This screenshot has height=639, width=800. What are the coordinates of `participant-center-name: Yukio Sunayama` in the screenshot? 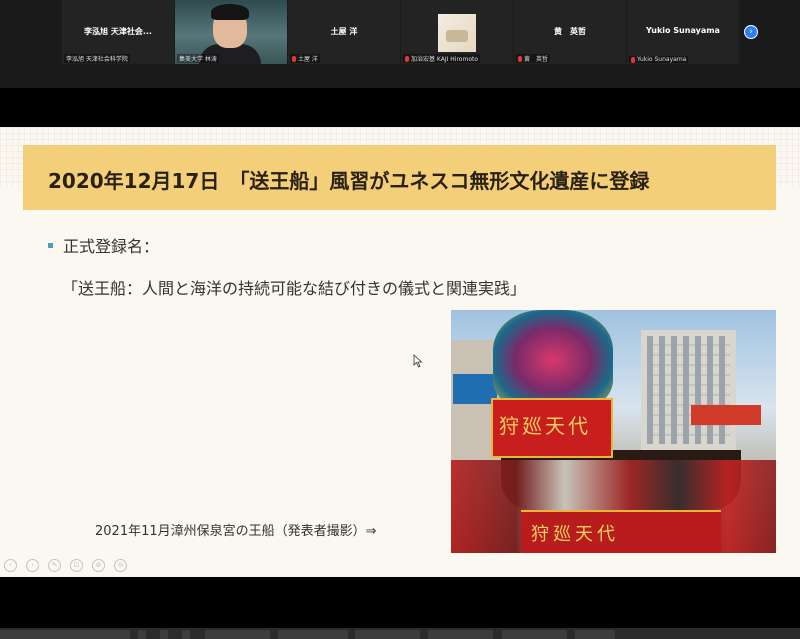 It's located at (683, 30).